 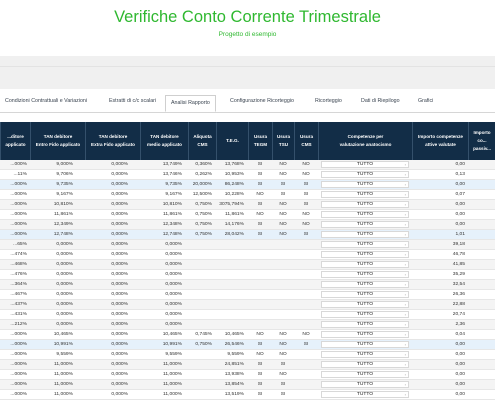 I want to click on column-header-sublabel: valutazione anatocismo, so click(x=365, y=144).